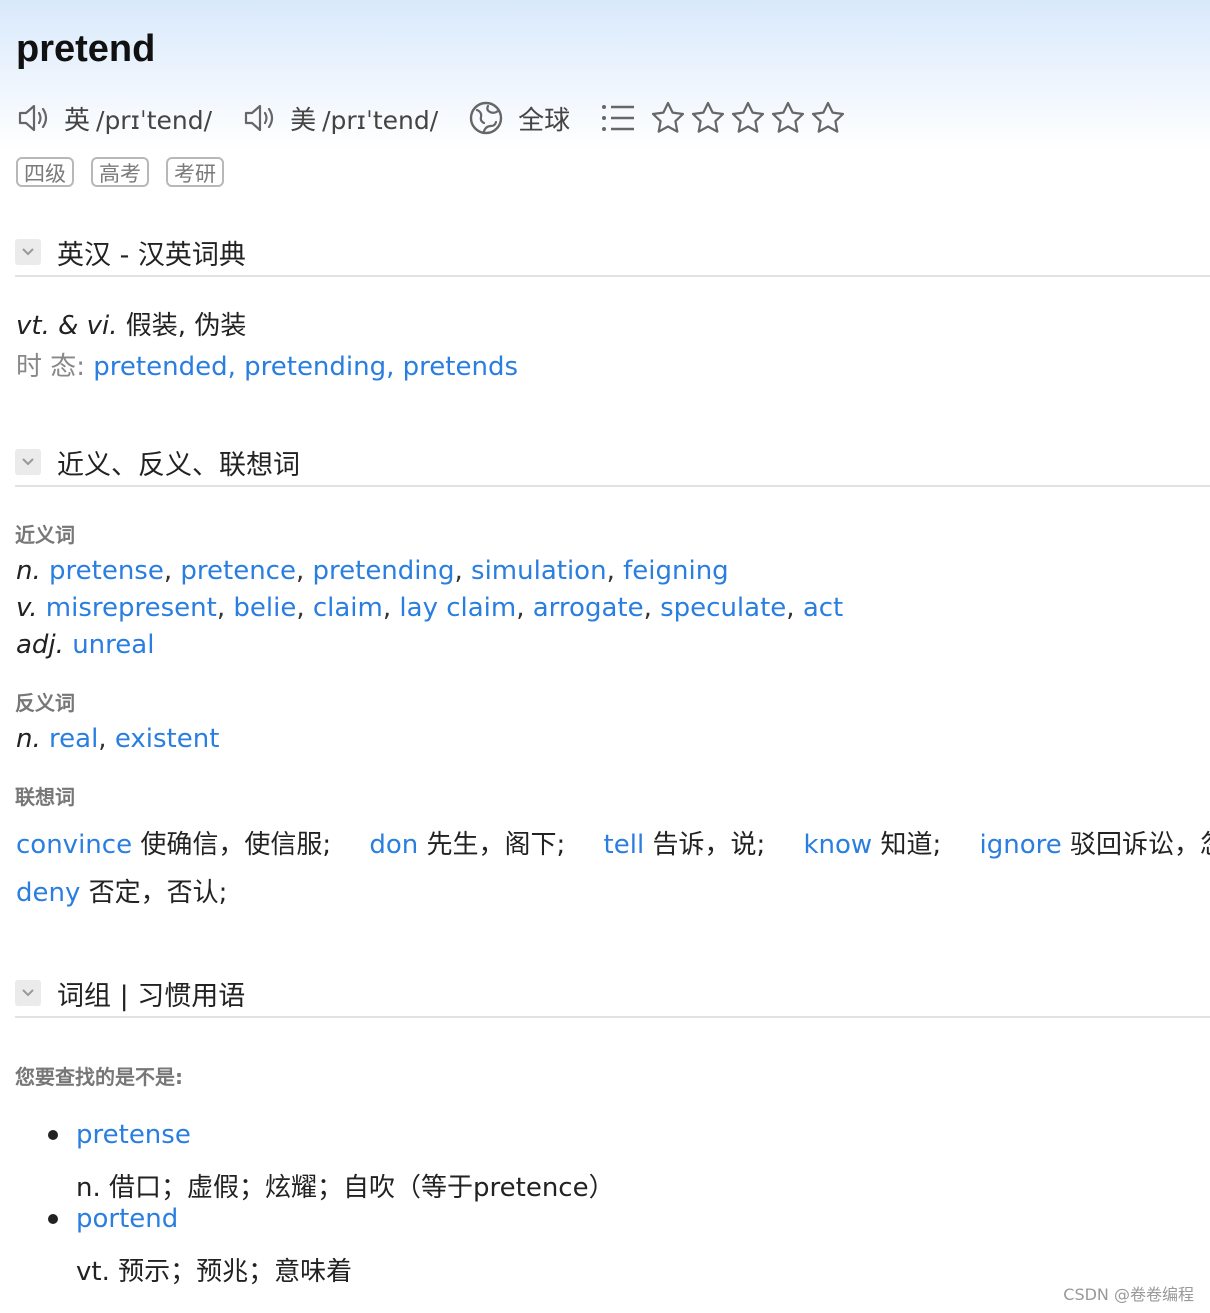 This screenshot has width=1210, height=1313. I want to click on watermark: CSDN @卷卷编程, so click(1128, 1294).